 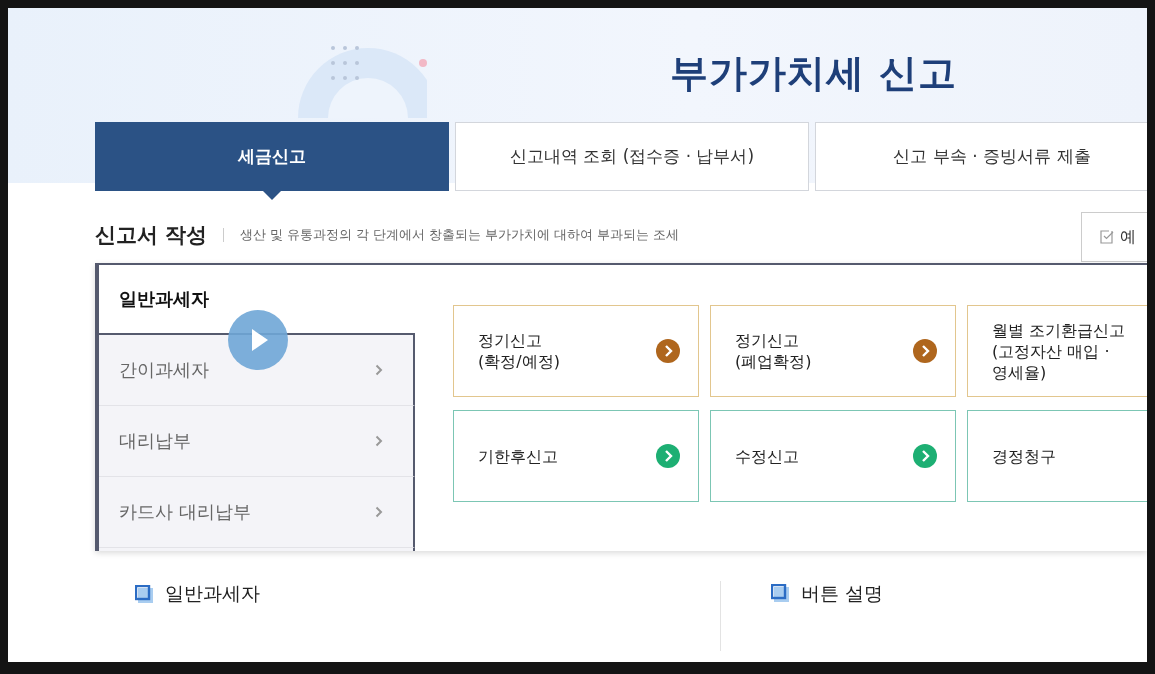 I want to click on checkbox-icon, so click(x=1107, y=237).